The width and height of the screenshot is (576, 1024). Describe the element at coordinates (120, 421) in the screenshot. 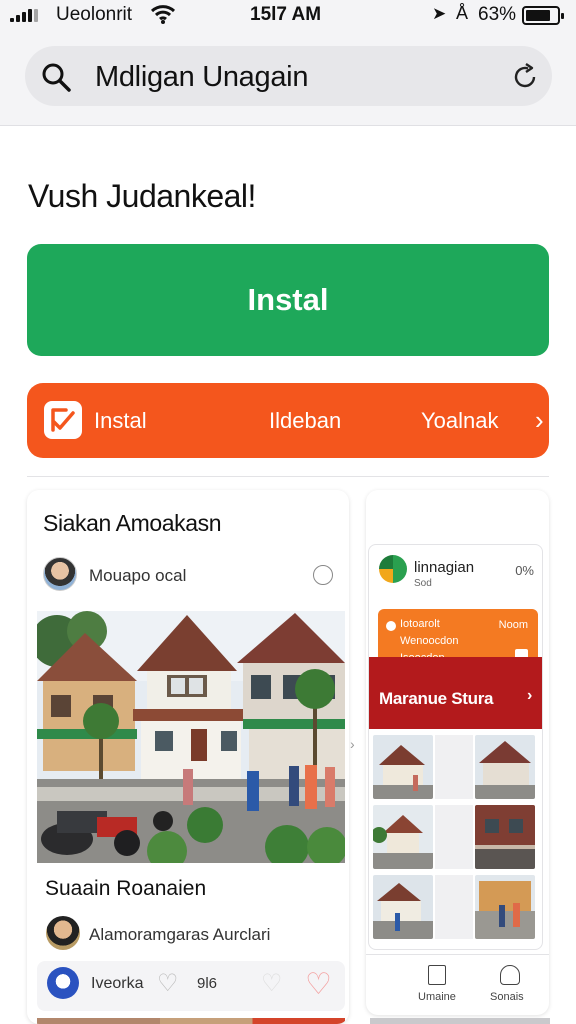

I see `orange-bar-label-left: Instal` at that location.